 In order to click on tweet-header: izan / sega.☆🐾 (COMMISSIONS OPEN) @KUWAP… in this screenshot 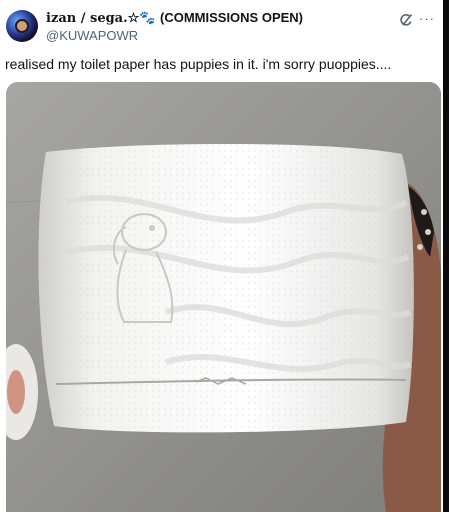, I will do `click(223, 28)`.